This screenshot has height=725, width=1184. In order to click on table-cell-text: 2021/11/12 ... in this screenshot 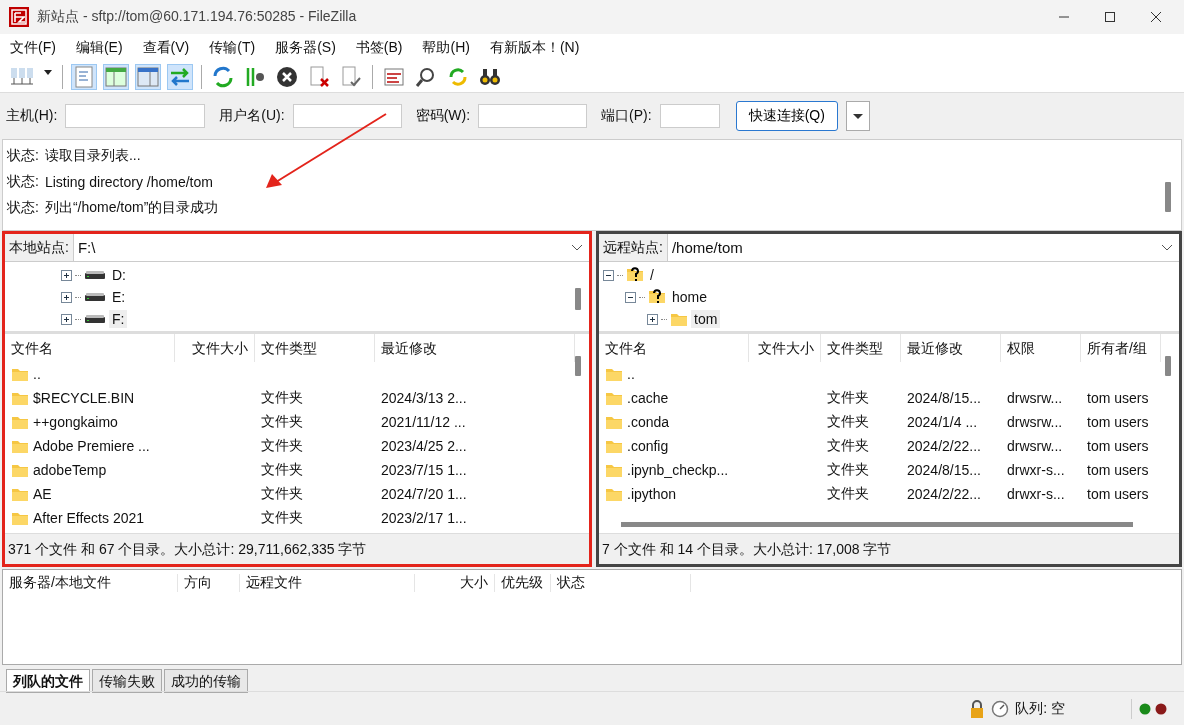, I will do `click(423, 422)`.